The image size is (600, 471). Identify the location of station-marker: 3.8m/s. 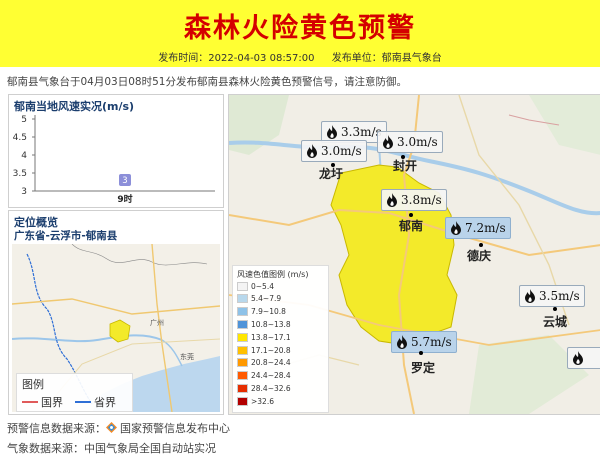
(414, 200).